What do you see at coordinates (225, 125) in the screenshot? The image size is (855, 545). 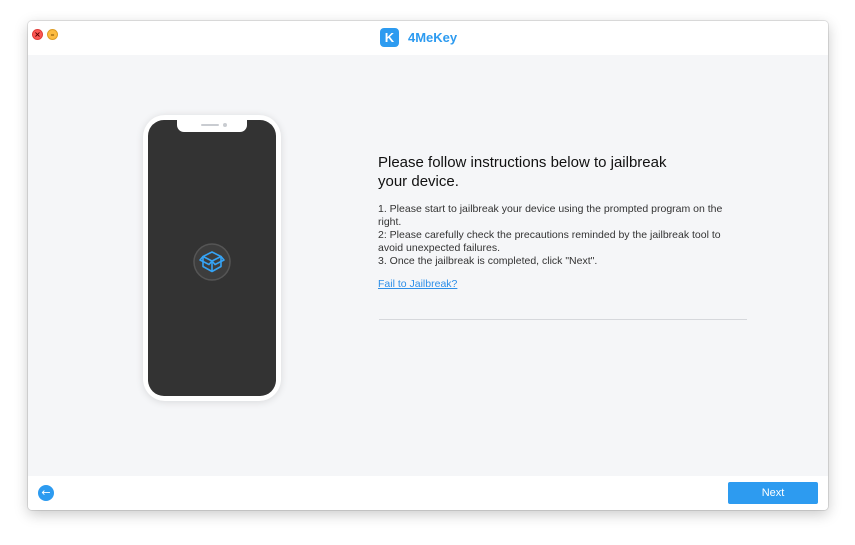 I see `phone-camera` at bounding box center [225, 125].